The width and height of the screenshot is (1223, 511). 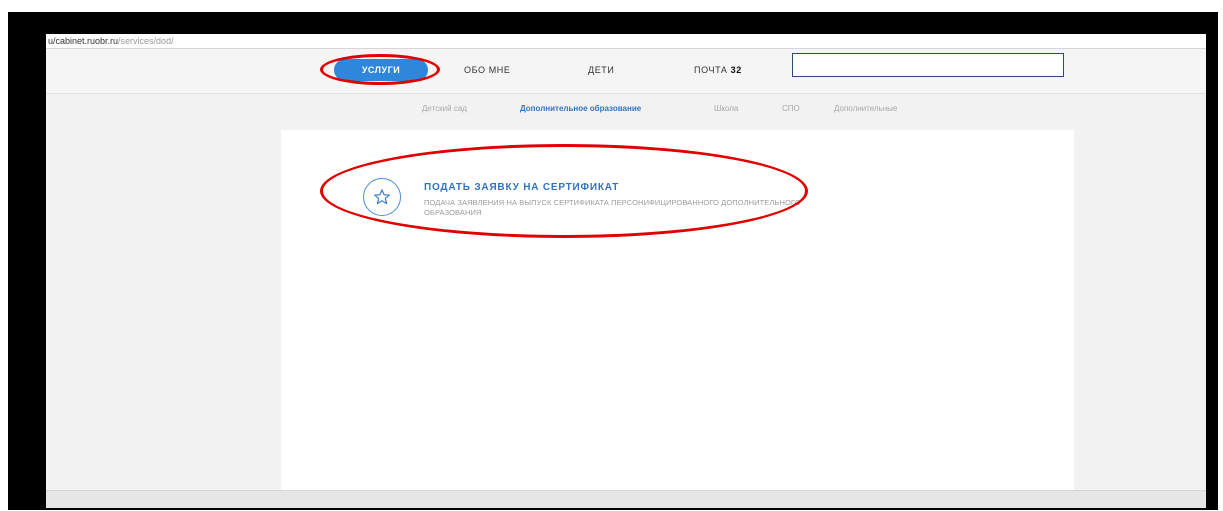 What do you see at coordinates (580, 108) in the screenshot?
I see `subnav-additional-education: Дополнительное образование` at bounding box center [580, 108].